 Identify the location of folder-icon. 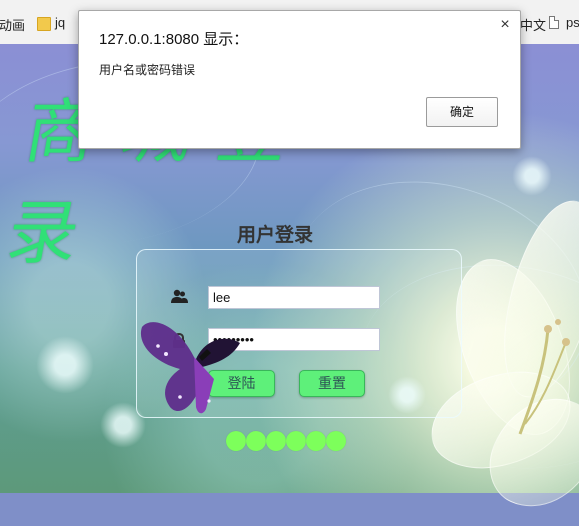
(44, 24).